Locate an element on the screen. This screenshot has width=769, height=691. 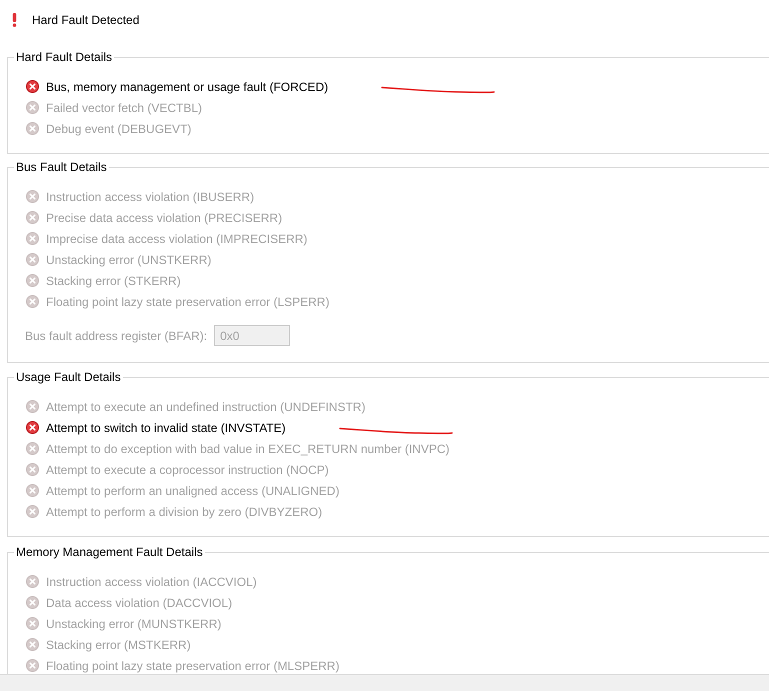
fault-label: Instruction access violation (IACCVIOL) is located at coordinates (151, 581).